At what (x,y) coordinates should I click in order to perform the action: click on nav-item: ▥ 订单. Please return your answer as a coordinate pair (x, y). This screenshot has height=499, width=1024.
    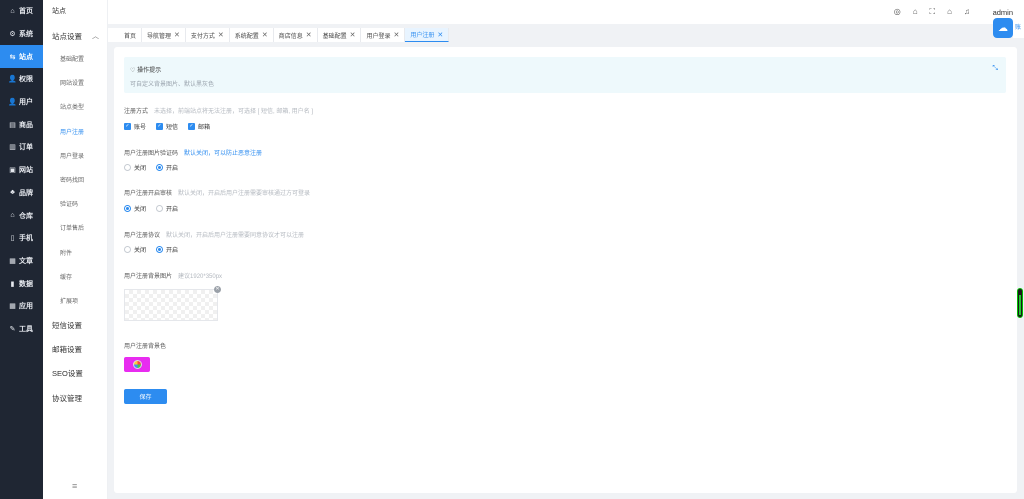
    Looking at the image, I should click on (21, 147).